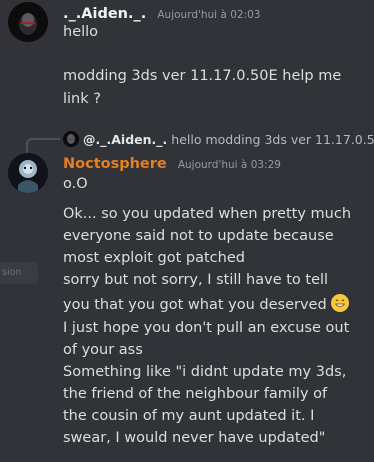 The width and height of the screenshot is (374, 462). I want to click on message-line: Something like "i didnt update my 3ds,, so click(205, 372).